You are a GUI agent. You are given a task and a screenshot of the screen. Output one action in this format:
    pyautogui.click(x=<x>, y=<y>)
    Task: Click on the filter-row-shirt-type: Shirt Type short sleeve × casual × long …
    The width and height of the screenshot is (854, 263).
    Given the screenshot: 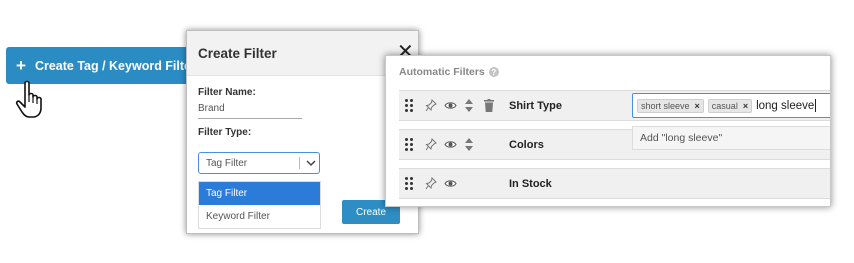 What is the action you would take?
    pyautogui.click(x=614, y=105)
    